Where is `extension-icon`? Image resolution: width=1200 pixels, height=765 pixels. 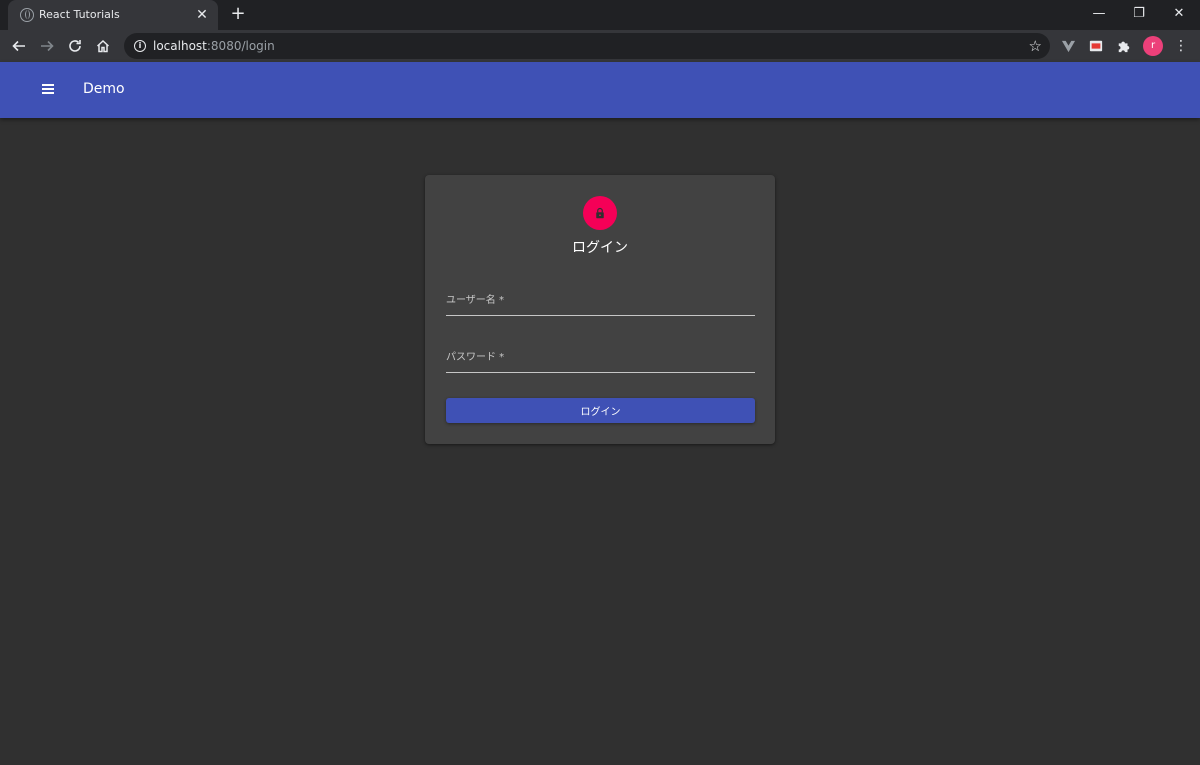 extension-icon is located at coordinates (1096, 46).